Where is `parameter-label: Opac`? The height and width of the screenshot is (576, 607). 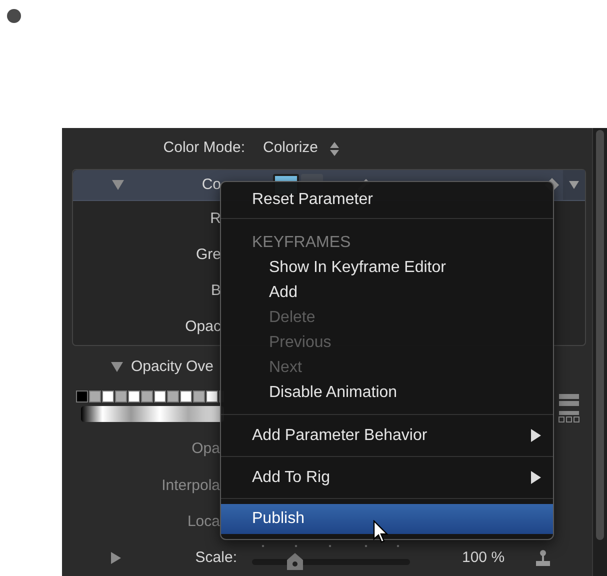 parameter-label: Opac is located at coordinates (202, 327).